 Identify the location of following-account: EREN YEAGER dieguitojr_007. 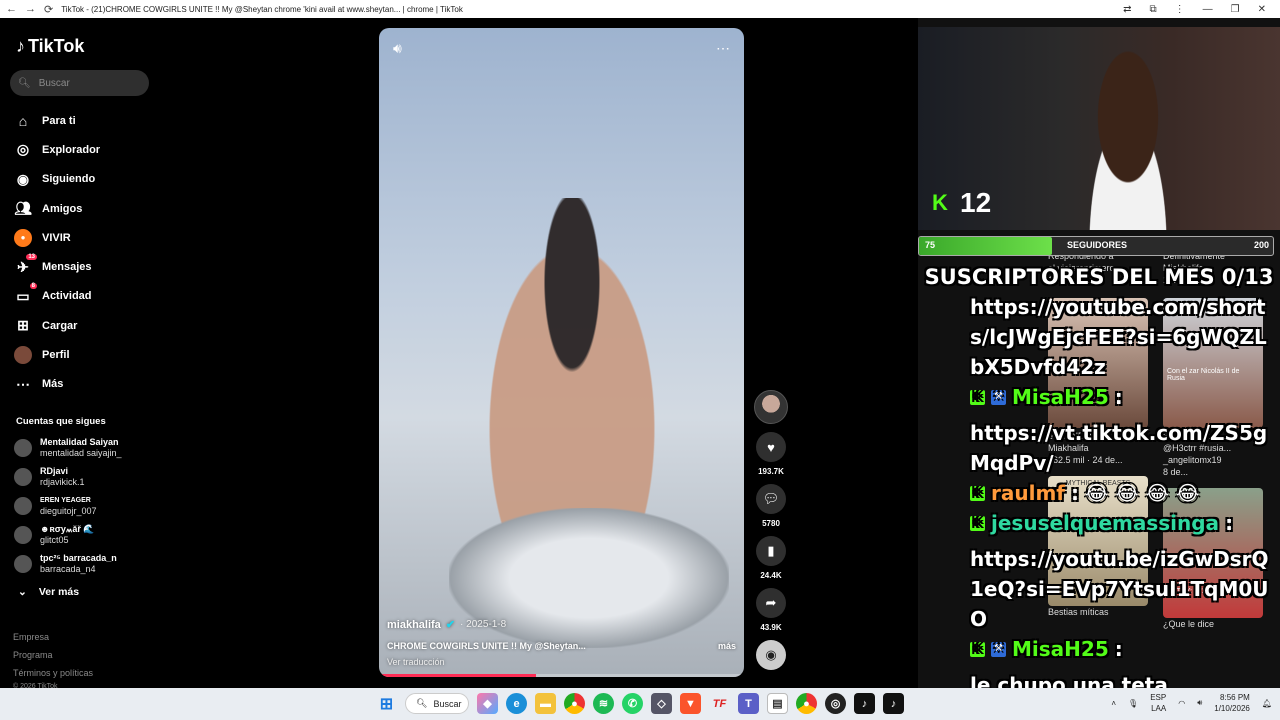
(68, 505).